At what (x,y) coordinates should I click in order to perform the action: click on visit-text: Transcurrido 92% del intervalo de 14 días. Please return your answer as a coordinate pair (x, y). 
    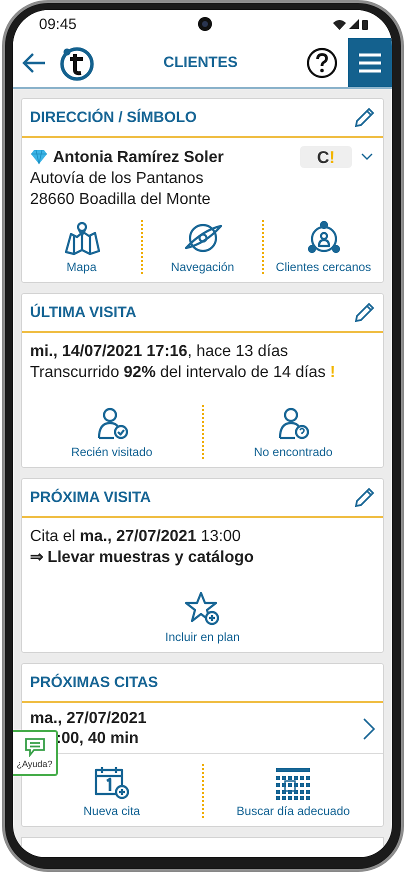
    Looking at the image, I should click on (178, 372).